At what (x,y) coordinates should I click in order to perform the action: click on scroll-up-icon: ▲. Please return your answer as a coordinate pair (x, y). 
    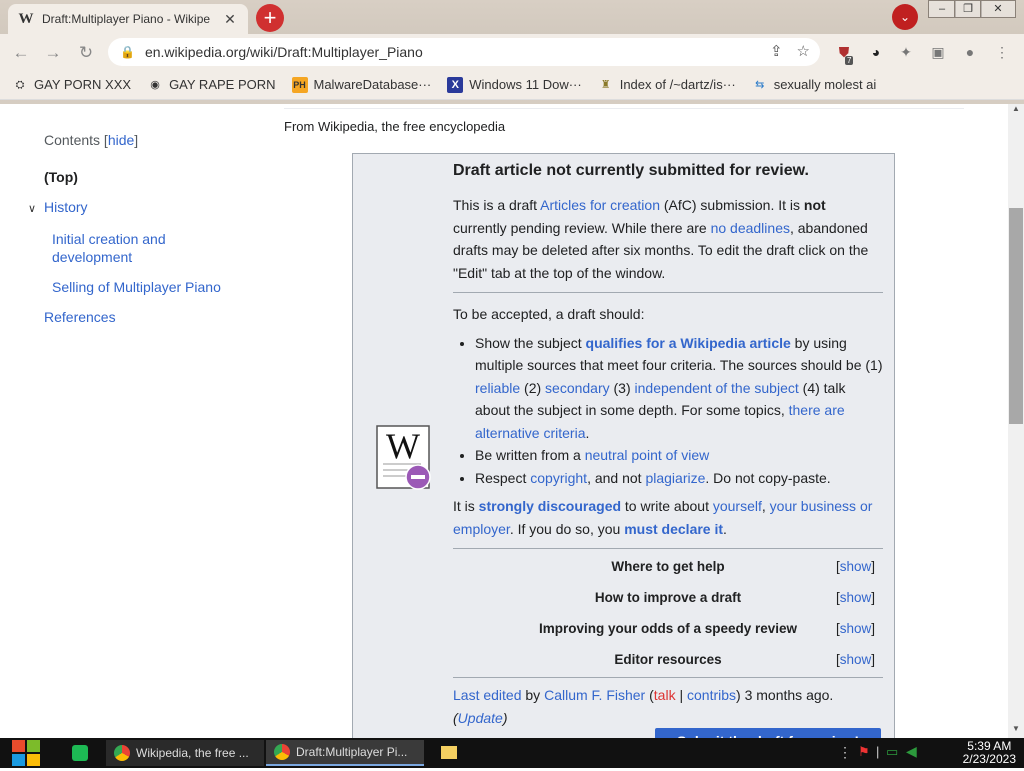
    Looking at the image, I should click on (1016, 111).